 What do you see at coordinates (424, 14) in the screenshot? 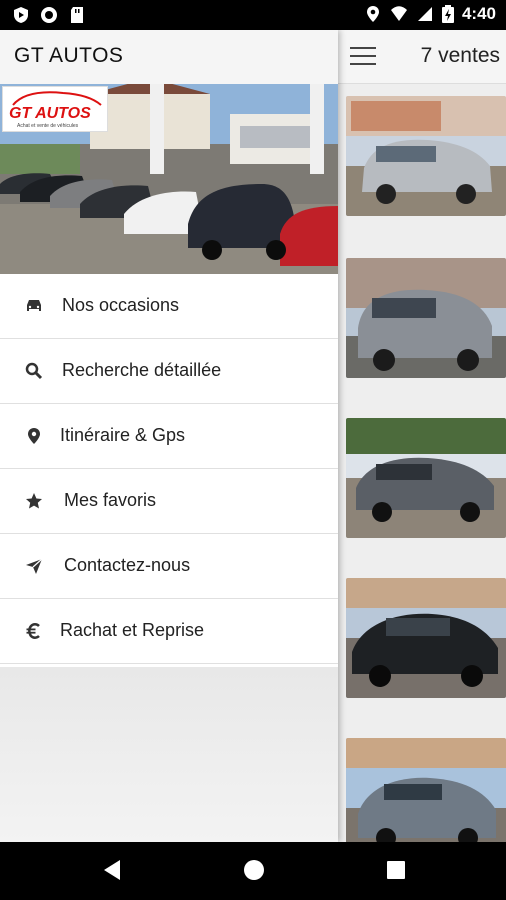
I see `signal-icon` at bounding box center [424, 14].